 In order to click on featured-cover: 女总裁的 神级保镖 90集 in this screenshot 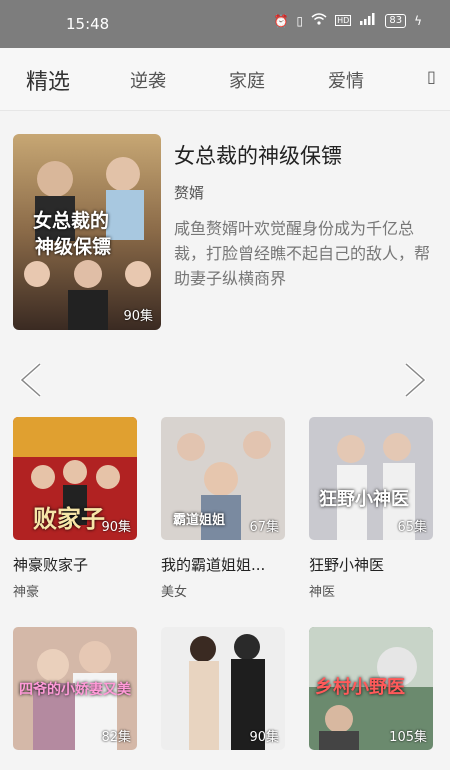, I will do `click(87, 232)`.